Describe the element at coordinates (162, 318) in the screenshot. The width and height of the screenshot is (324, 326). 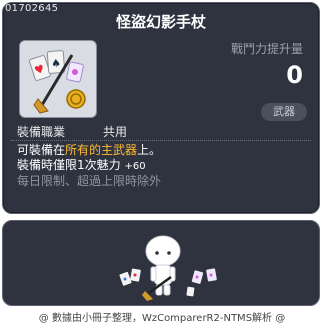
I see `footer-credit: @ 數據由小冊子整理，WzComparerR2-NTMS解析 @` at that location.